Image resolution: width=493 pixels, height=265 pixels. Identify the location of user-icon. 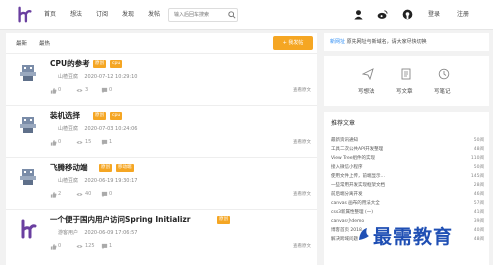
(358, 14).